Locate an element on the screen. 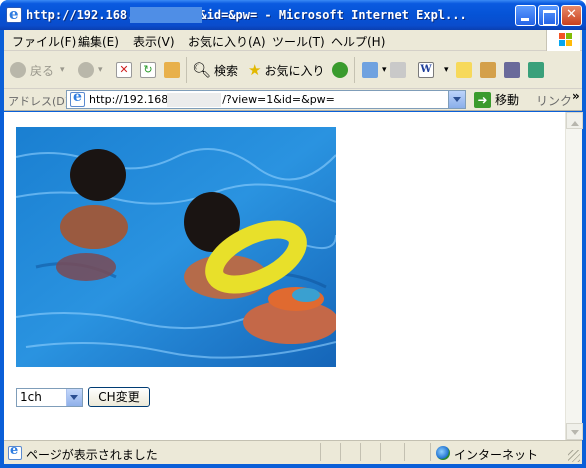 The height and width of the screenshot is (468, 586). back-label: 戻る is located at coordinates (42, 70).